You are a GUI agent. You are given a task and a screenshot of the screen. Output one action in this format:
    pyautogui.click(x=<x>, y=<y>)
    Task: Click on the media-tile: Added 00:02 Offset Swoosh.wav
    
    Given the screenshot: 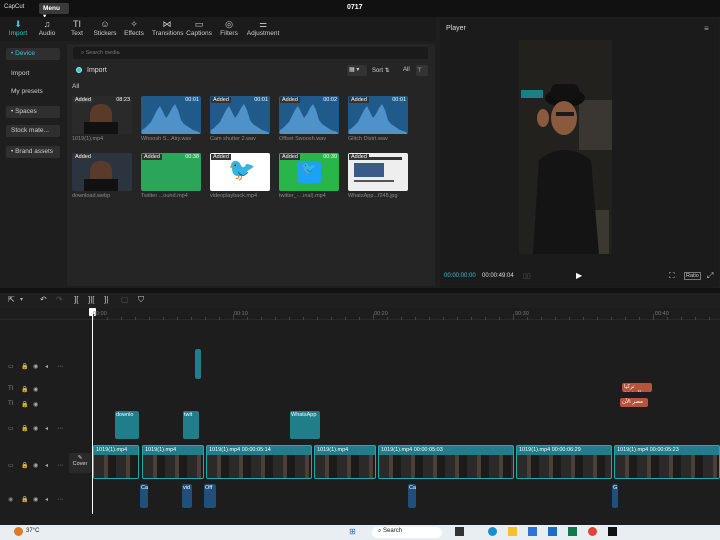 What is the action you would take?
    pyautogui.click(x=309, y=121)
    